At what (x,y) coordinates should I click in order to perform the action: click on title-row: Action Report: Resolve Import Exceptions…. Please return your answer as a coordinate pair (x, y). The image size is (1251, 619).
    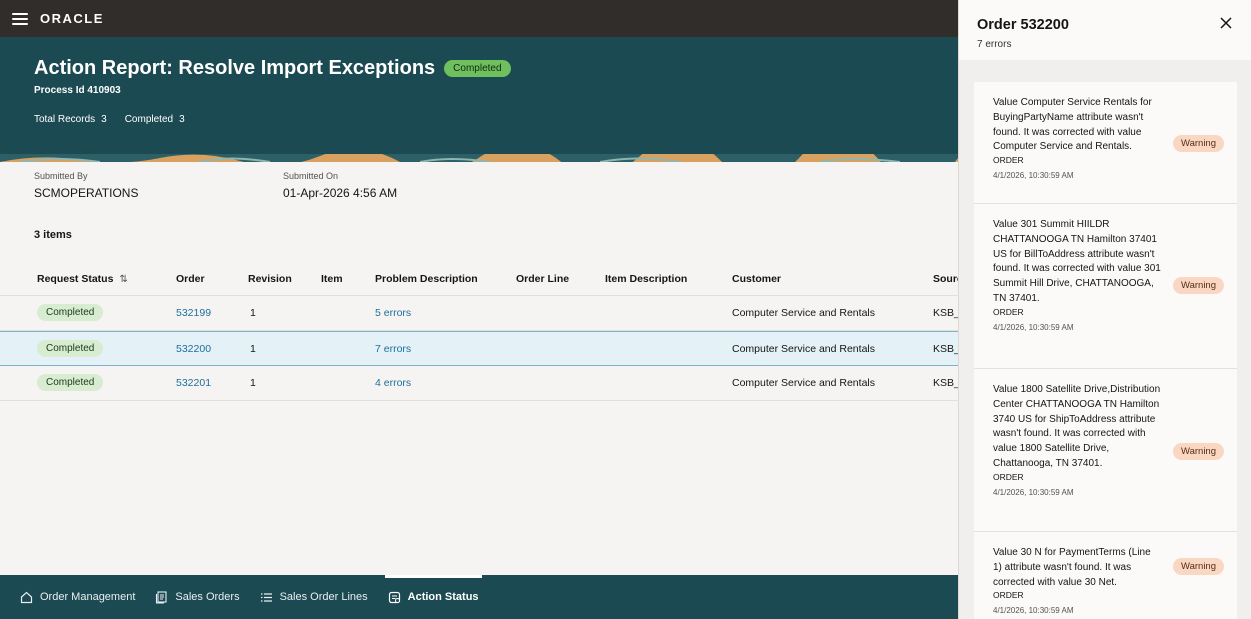
    Looking at the image, I should click on (272, 68).